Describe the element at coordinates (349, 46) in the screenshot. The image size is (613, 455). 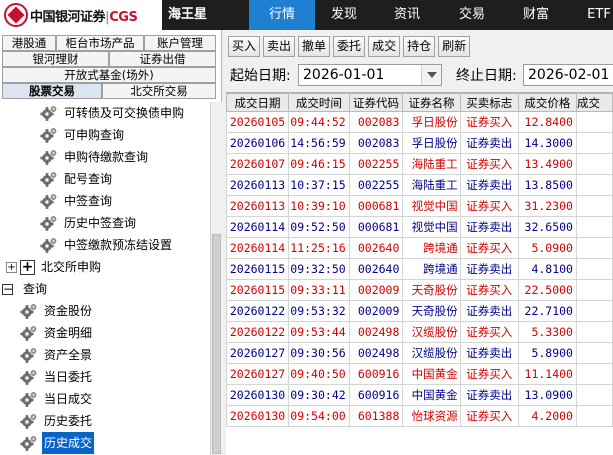
I see `orders-button: 委托` at that location.